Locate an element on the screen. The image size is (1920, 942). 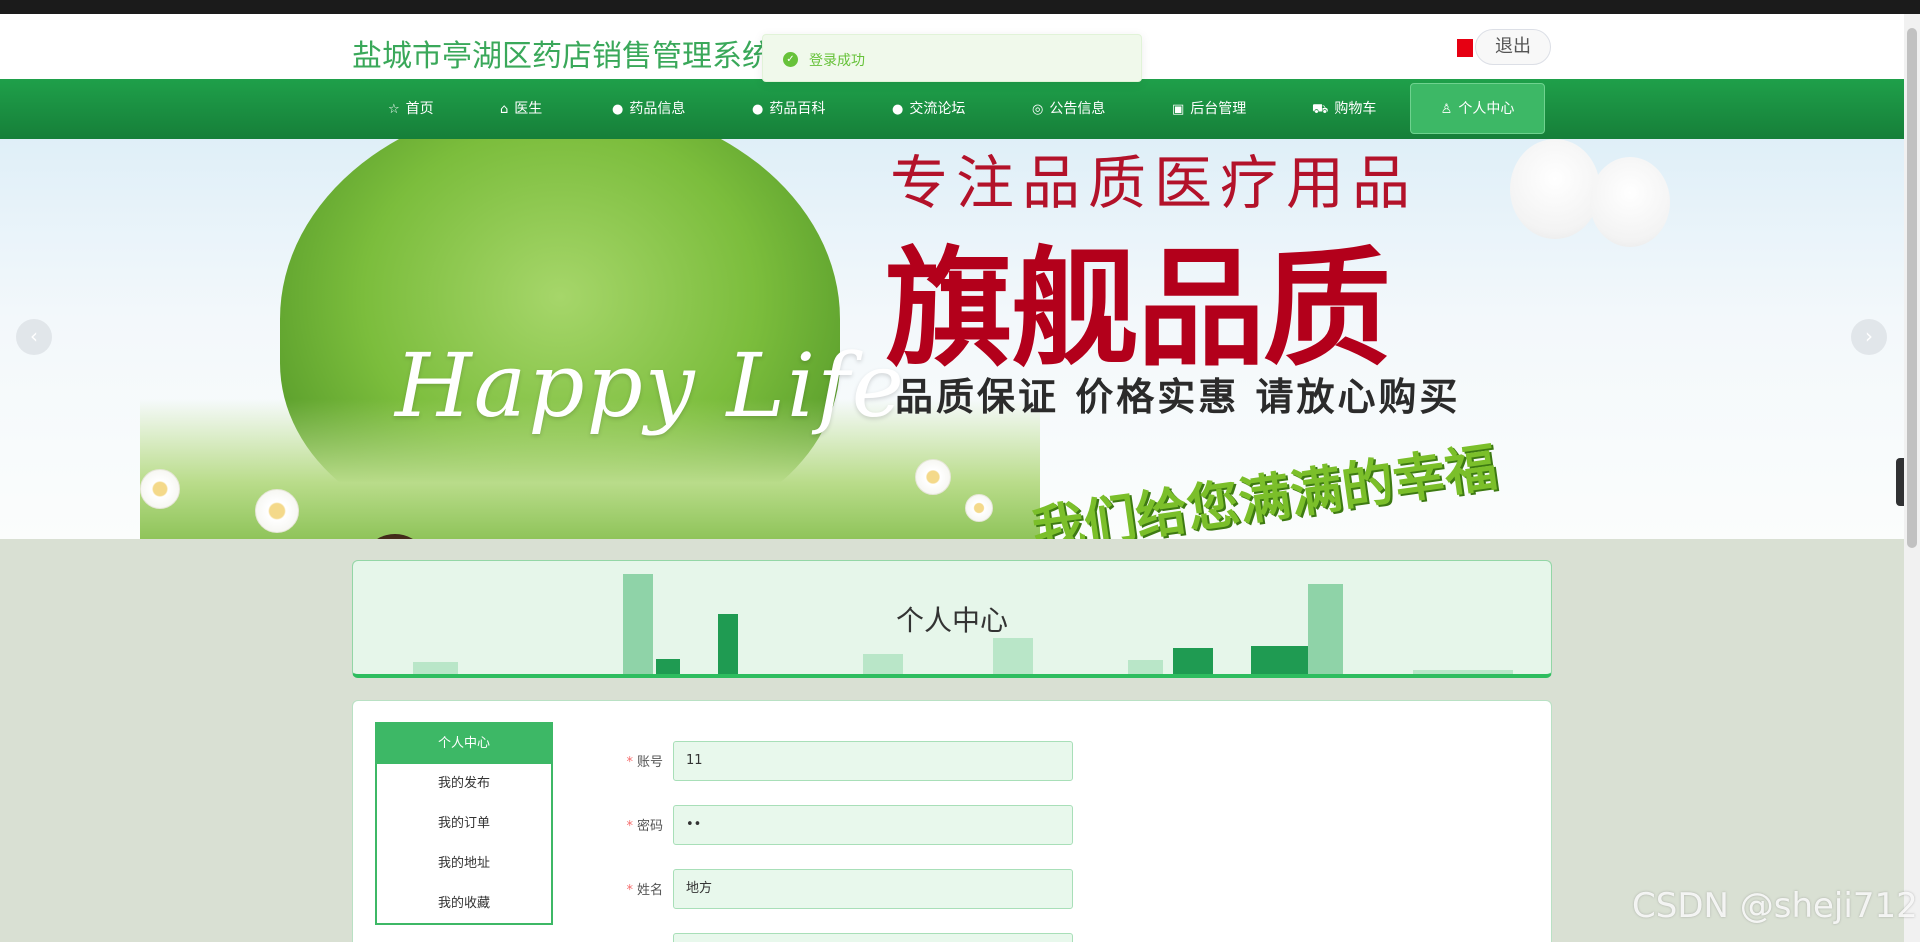
nav-label: 公告信息 is located at coordinates (1077, 109).